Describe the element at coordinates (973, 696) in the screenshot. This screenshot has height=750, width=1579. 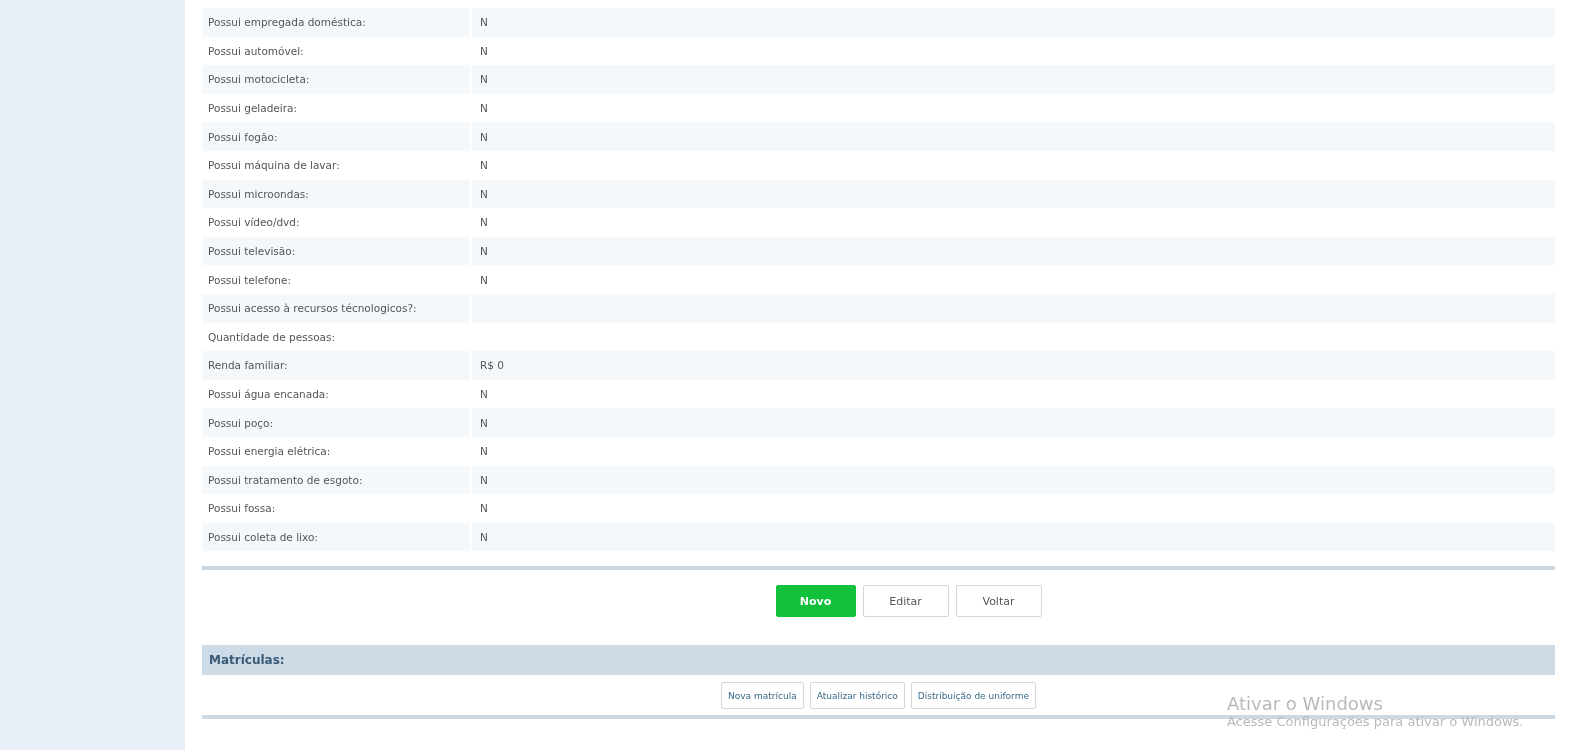
I see `section-button: Distribuição de uniforme` at that location.